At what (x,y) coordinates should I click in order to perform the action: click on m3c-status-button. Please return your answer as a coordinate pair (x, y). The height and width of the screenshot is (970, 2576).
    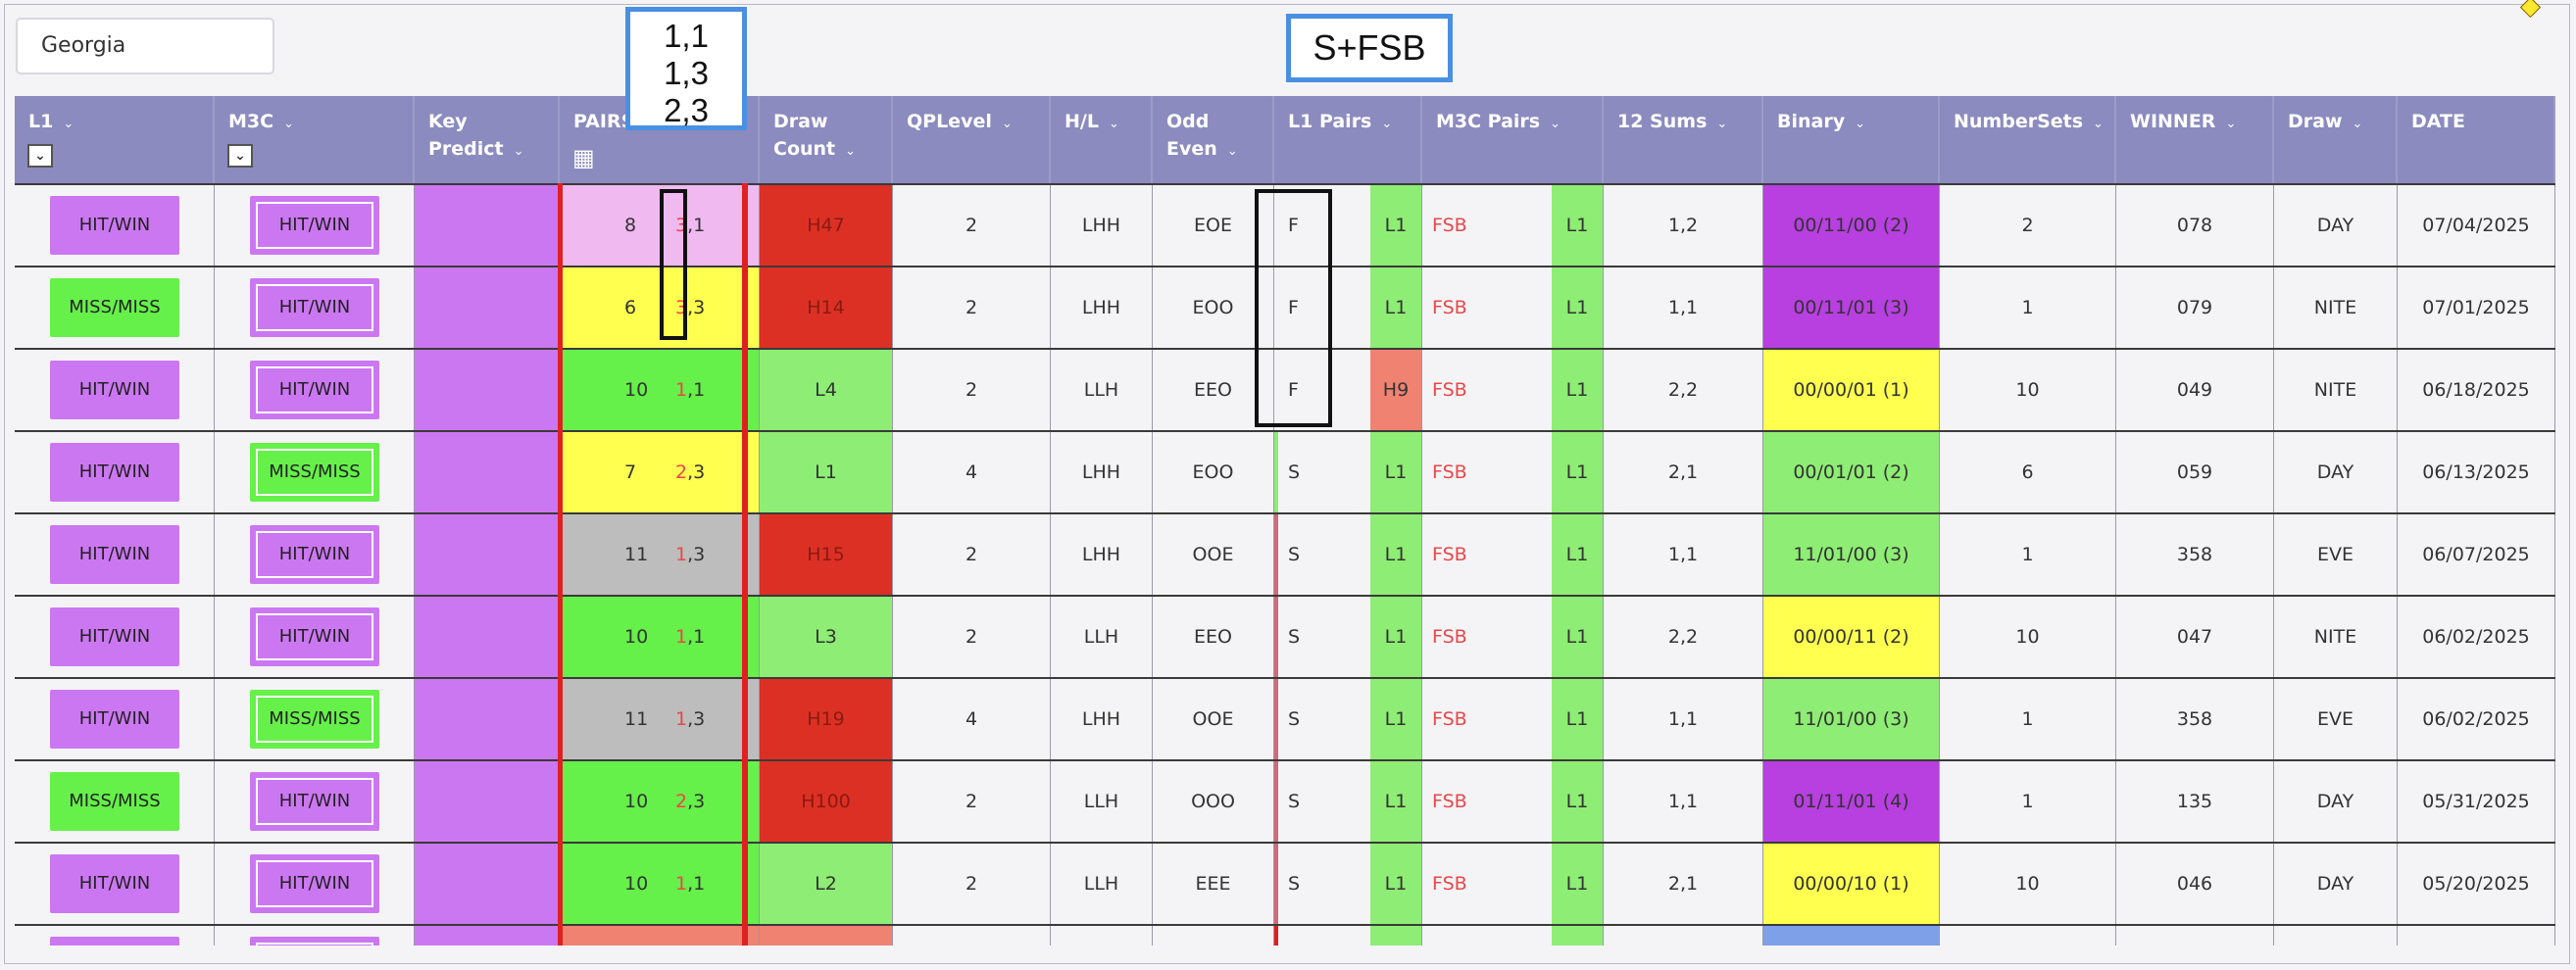
    Looking at the image, I should click on (314, 941).